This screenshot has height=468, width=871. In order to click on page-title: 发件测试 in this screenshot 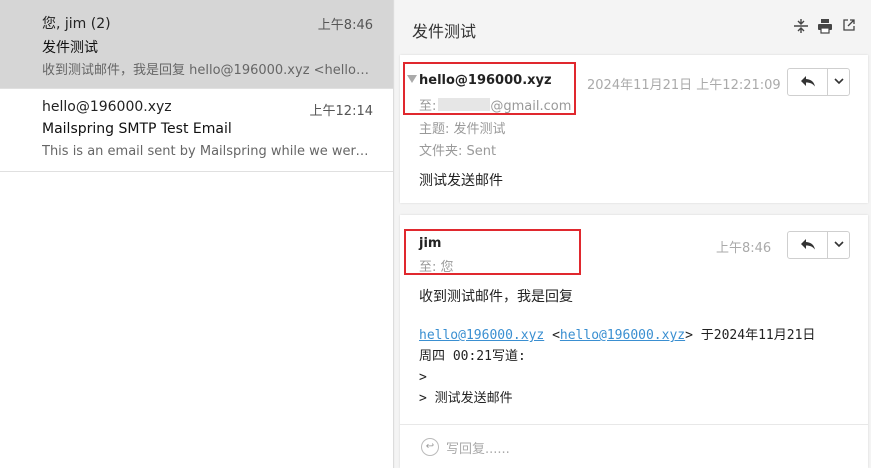, I will do `click(444, 31)`.